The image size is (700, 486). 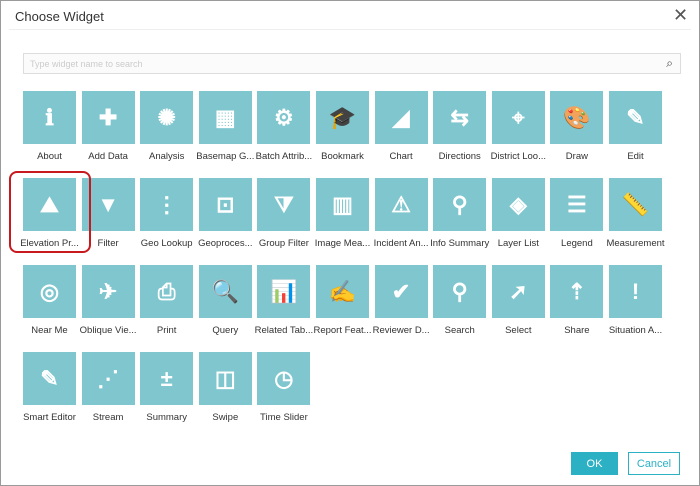 I want to click on widget-stream: ⋰ Stream, so click(x=108, y=387).